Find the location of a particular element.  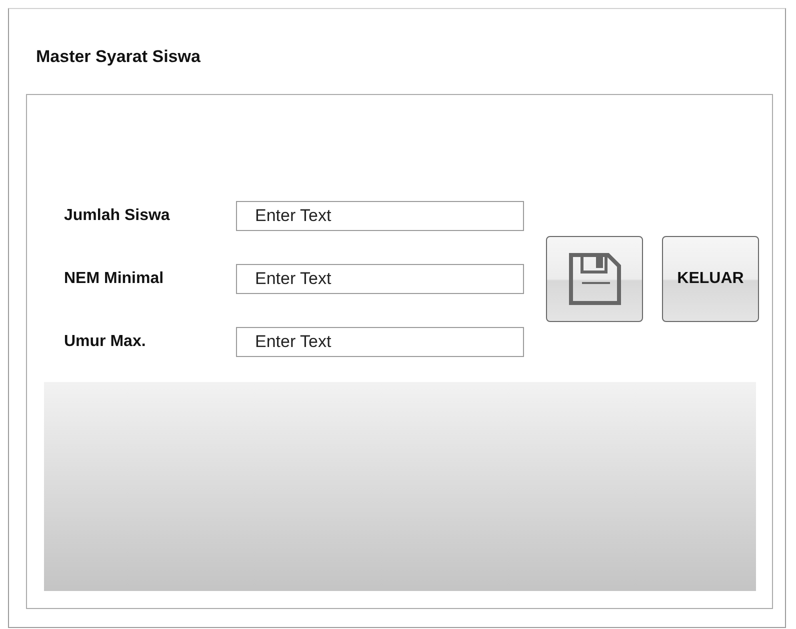

save-icon is located at coordinates (595, 279).